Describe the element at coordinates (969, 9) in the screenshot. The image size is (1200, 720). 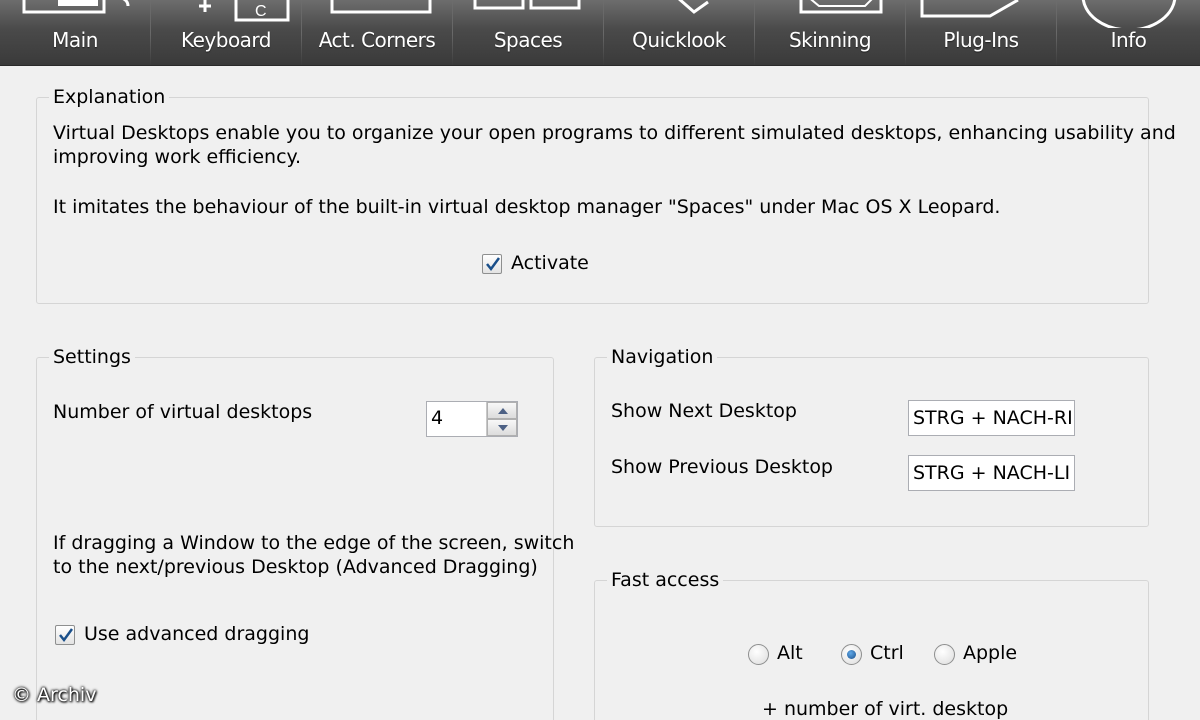
I see `plugins-icon` at that location.